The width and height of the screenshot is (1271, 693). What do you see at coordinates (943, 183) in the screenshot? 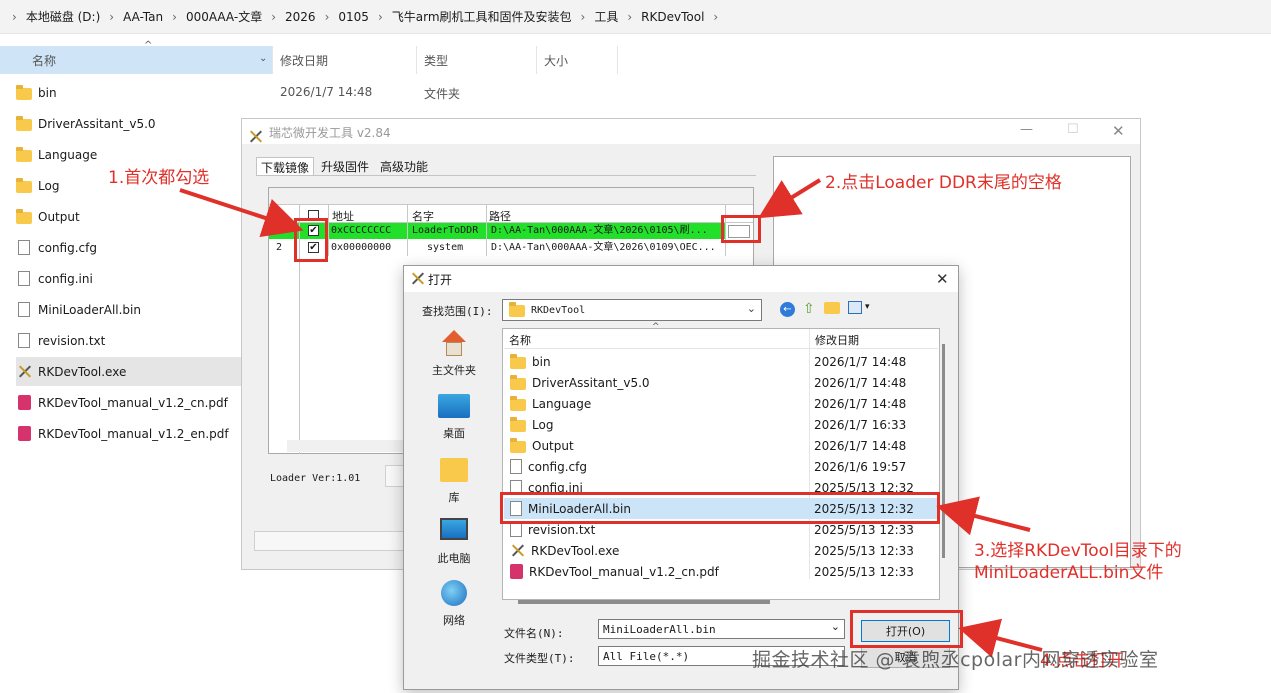
I see `annotation-step-2: 2.点击Loader DDR末尾的空格` at bounding box center [943, 183].